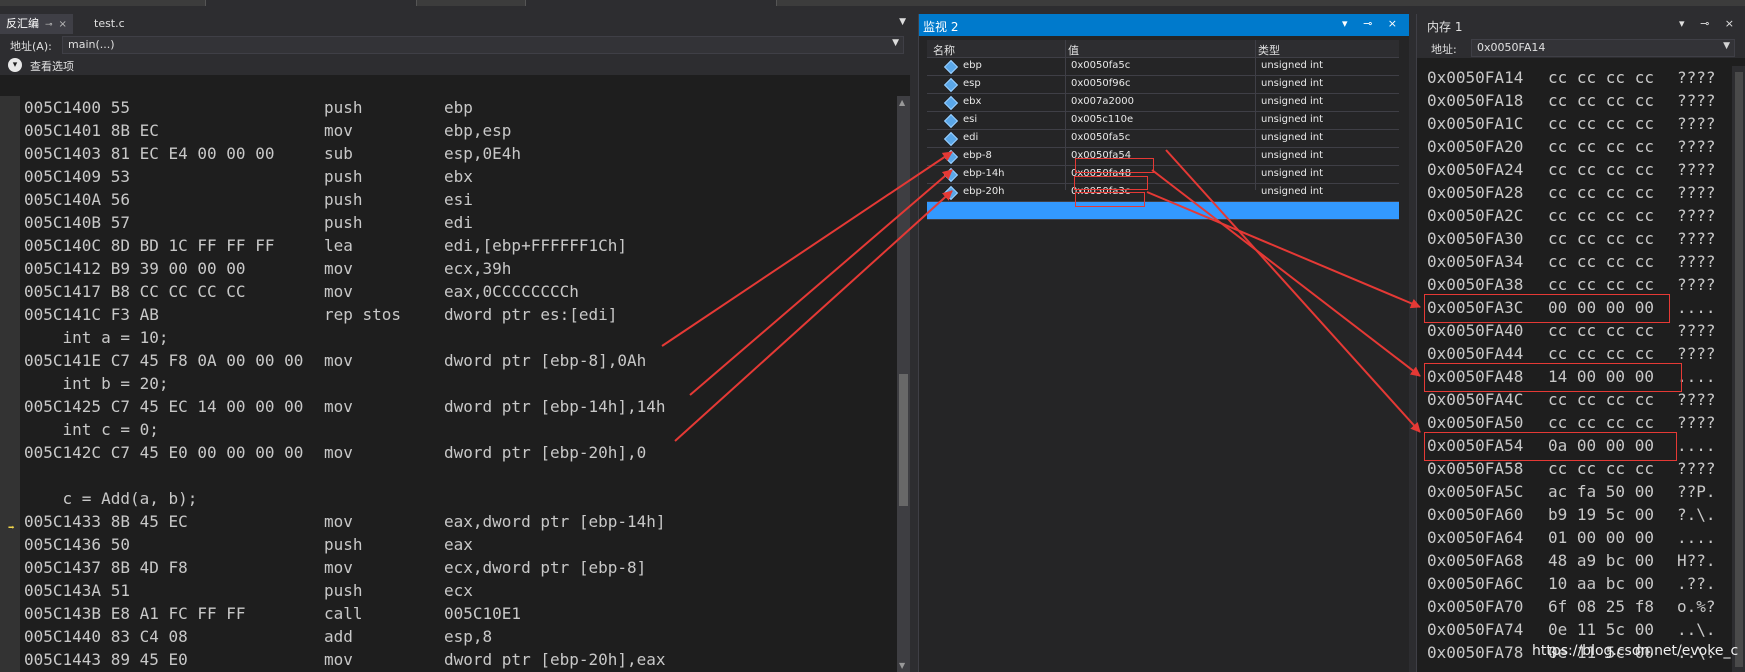  I want to click on watch-title-bar: 监视 2 ▾ ⊸ ×, so click(1164, 25).